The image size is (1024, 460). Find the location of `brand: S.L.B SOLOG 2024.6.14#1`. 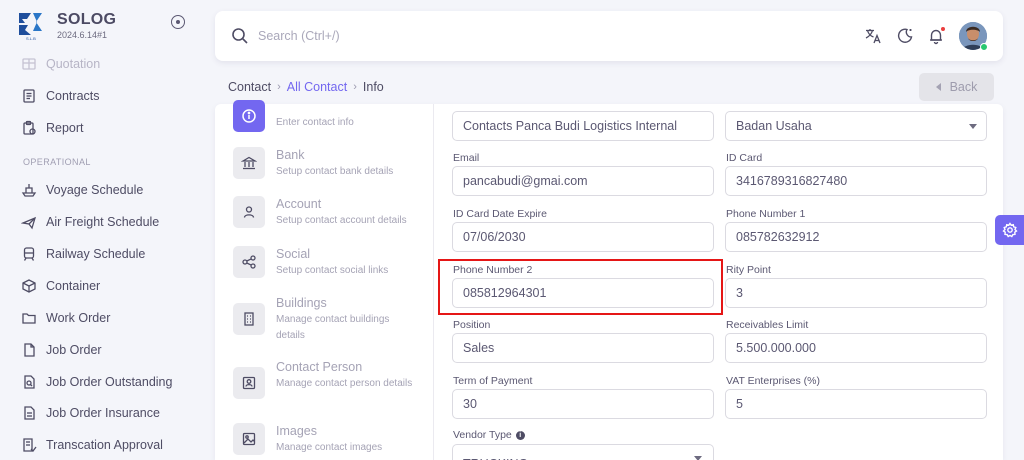

brand: S.L.B SOLOG 2024.6.14#1 is located at coordinates (106, 26).